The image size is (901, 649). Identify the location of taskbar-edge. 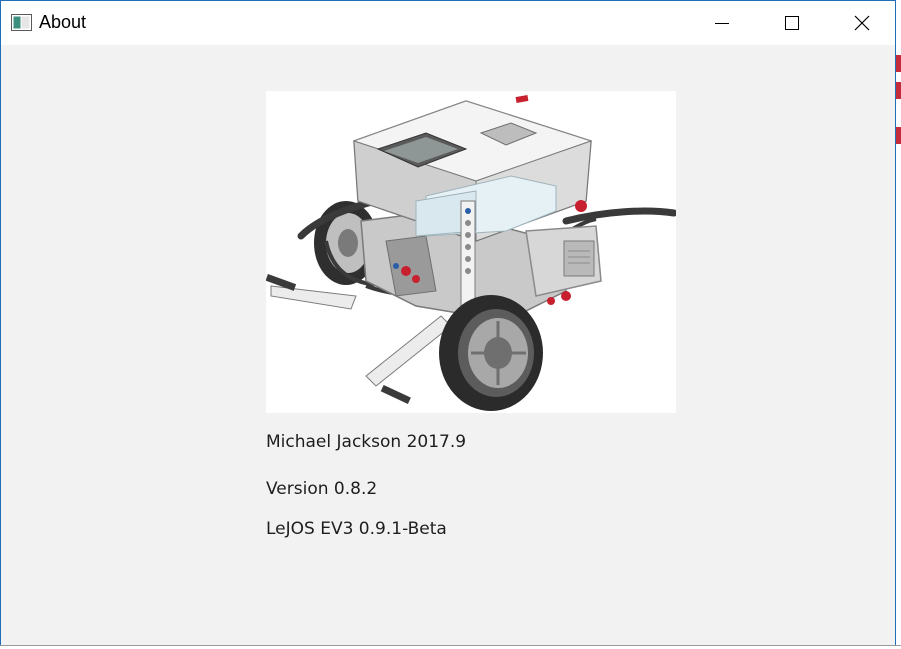
(450, 647).